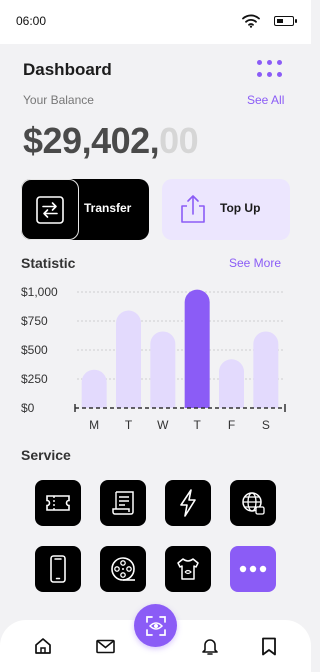  What do you see at coordinates (39, 292) in the screenshot?
I see `y-tick-label: $1,000` at bounding box center [39, 292].